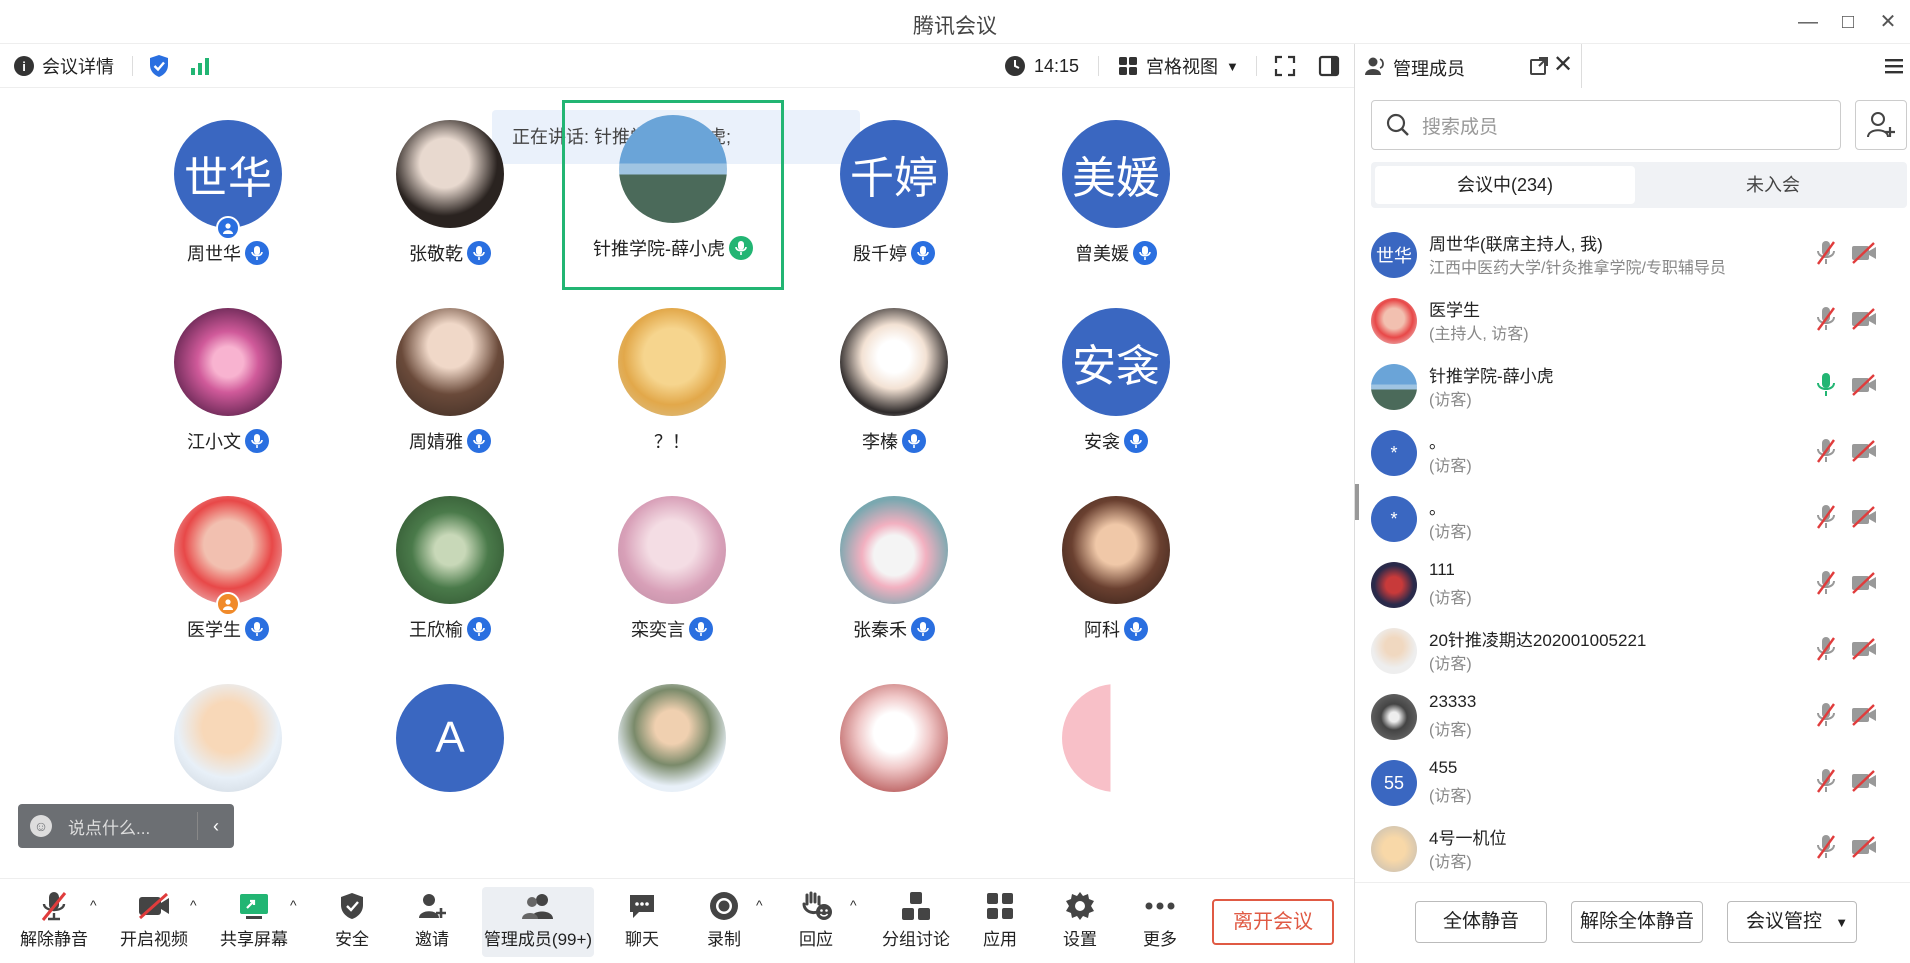 This screenshot has width=1910, height=963. I want to click on participant-tile: 阿科, so click(1116, 571).